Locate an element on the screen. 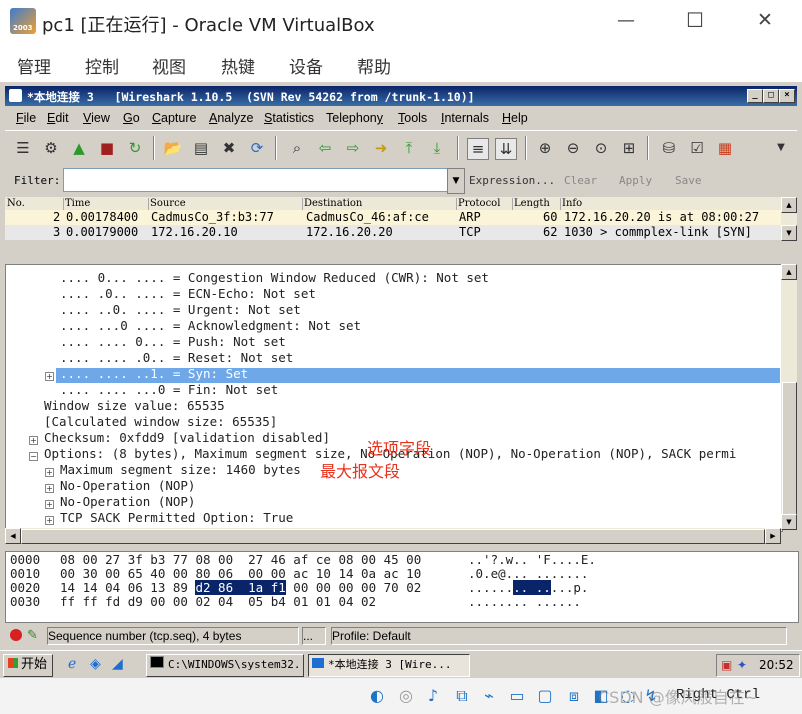  go-first-icon: ⤒ is located at coordinates (409, 148).